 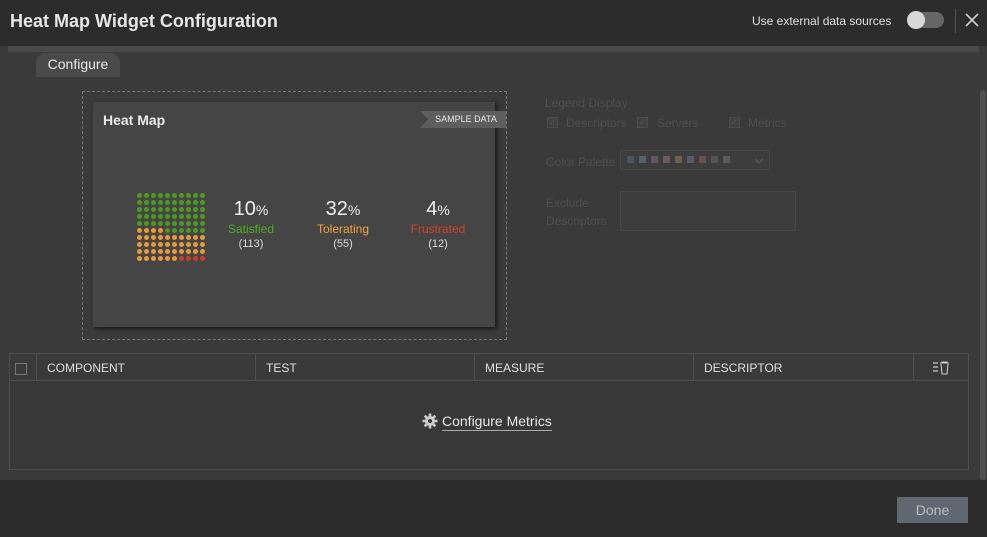 What do you see at coordinates (365, 367) in the screenshot?
I see `column-header-test: TEST` at bounding box center [365, 367].